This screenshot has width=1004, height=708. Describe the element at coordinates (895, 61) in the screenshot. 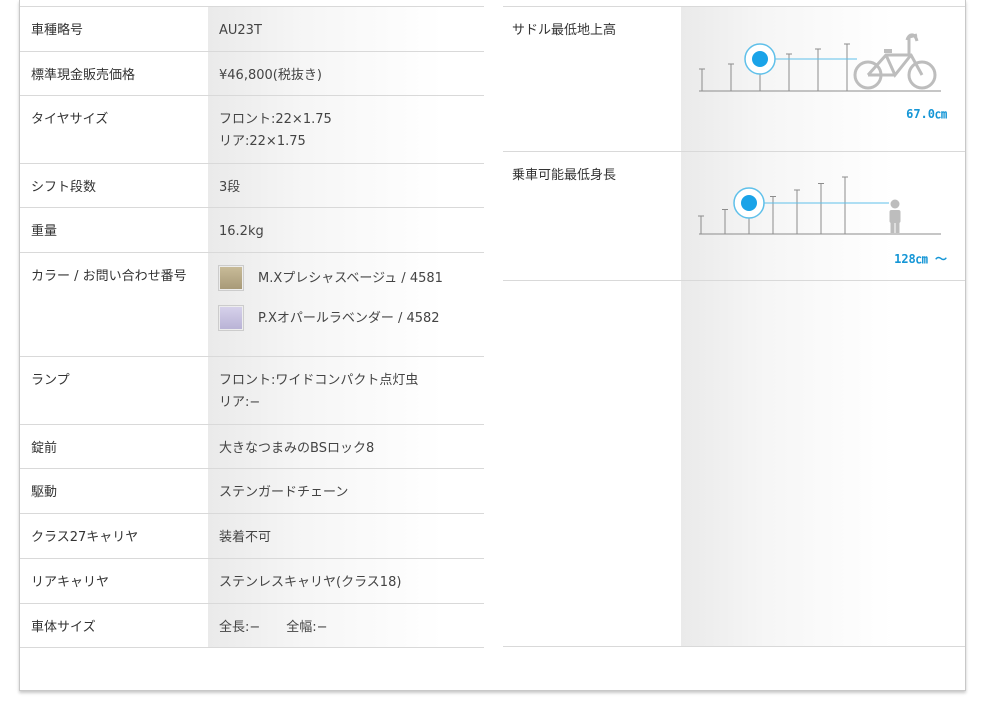

I see `bicycle-icon` at that location.